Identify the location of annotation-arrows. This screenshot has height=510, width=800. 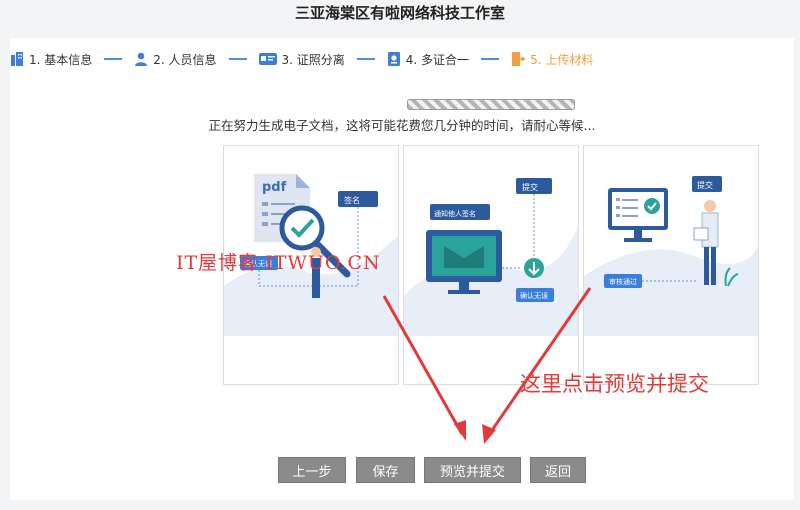
(487, 365).